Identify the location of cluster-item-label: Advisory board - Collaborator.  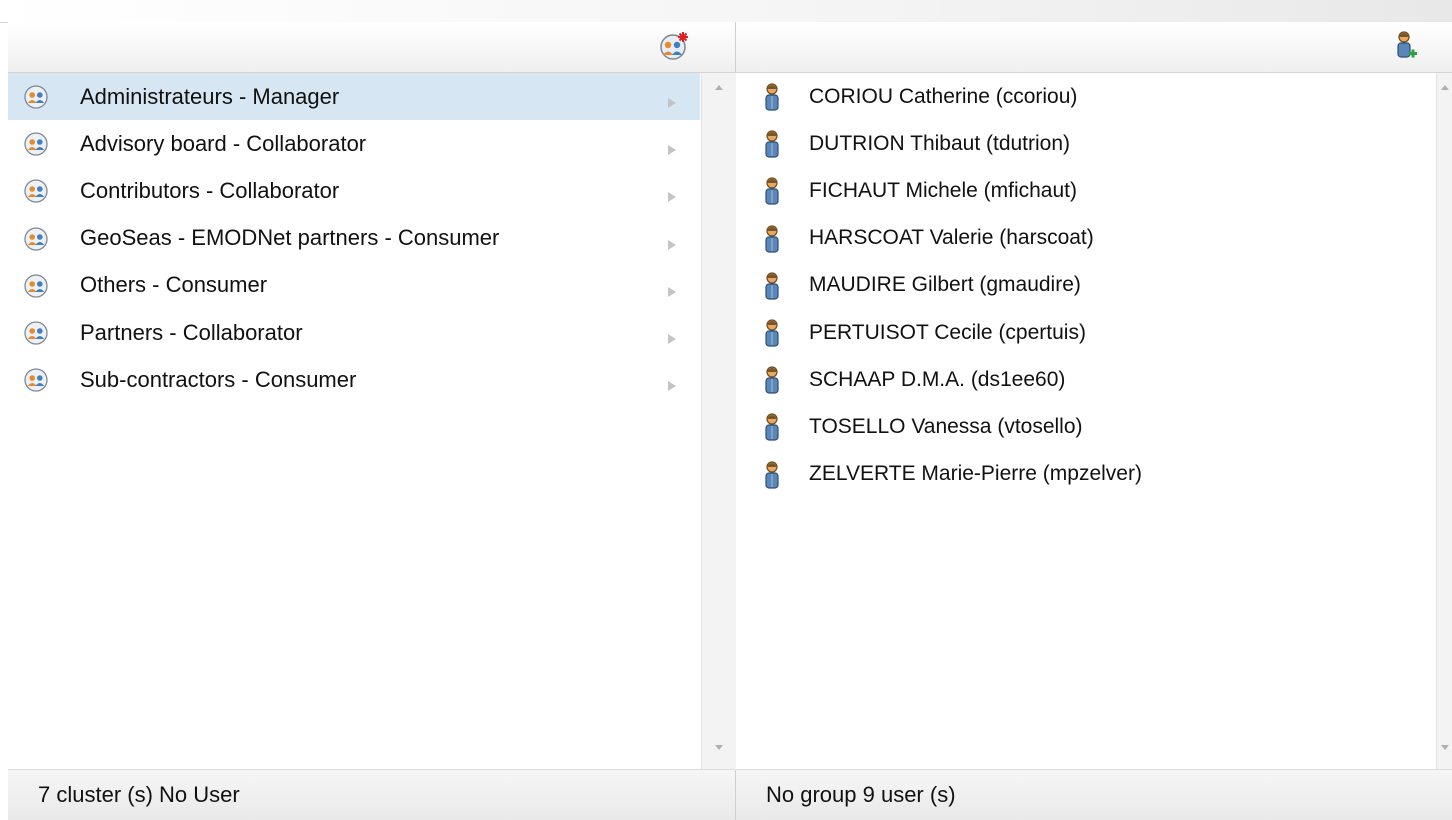
(223, 143).